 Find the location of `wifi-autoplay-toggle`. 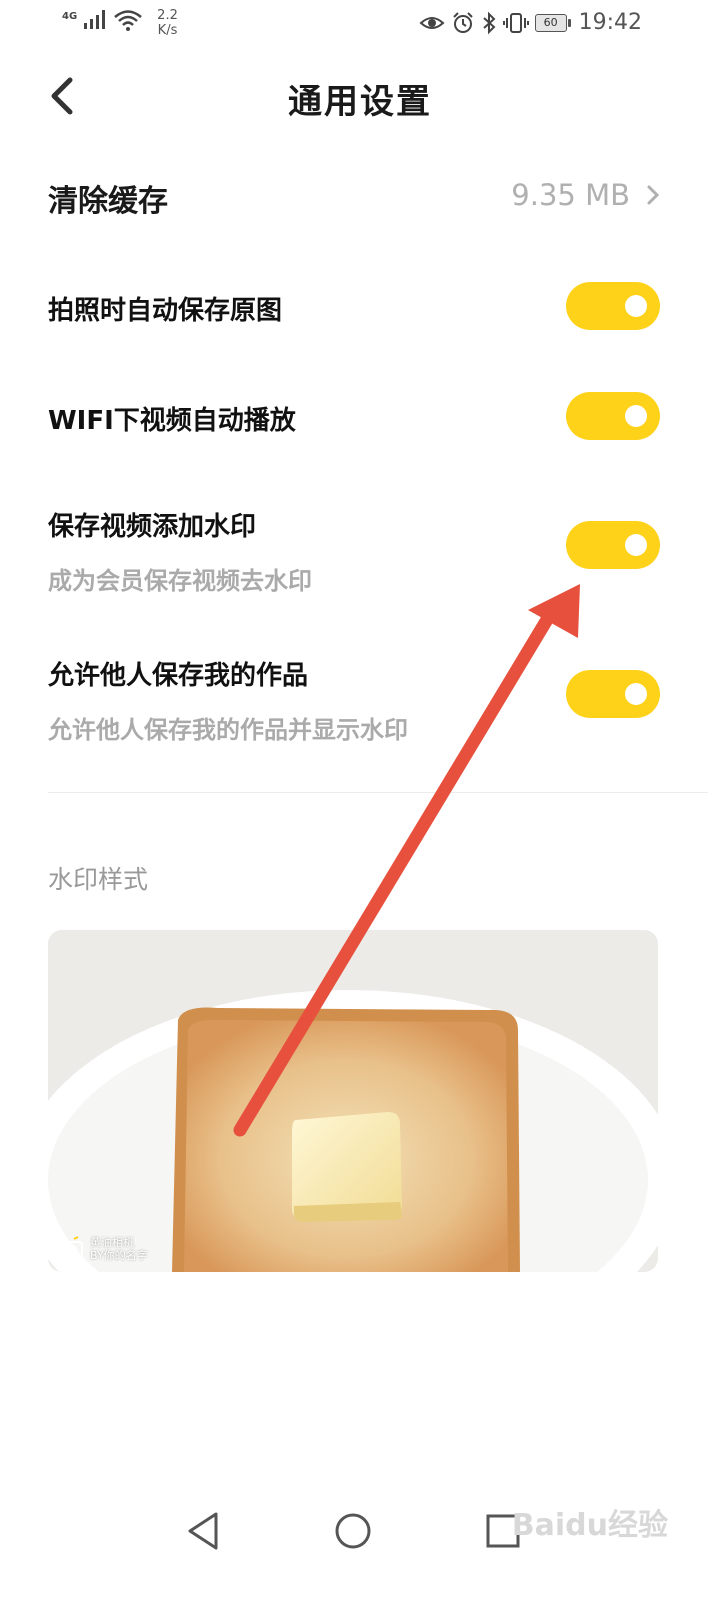

wifi-autoplay-toggle is located at coordinates (613, 416).